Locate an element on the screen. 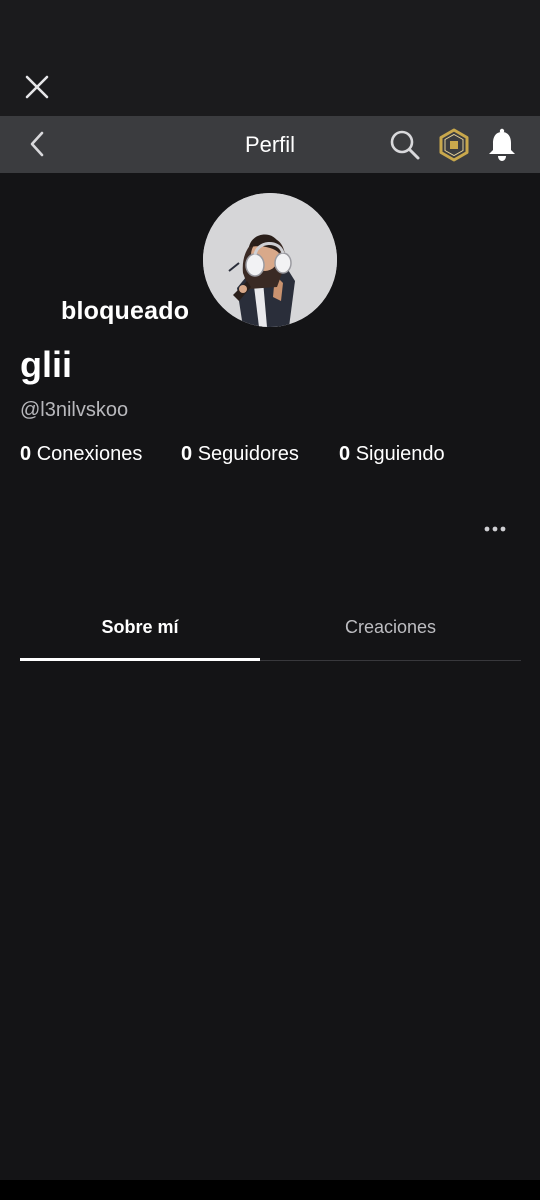 The image size is (540, 1200). stat-following: 0 Siguiendo is located at coordinates (392, 454).